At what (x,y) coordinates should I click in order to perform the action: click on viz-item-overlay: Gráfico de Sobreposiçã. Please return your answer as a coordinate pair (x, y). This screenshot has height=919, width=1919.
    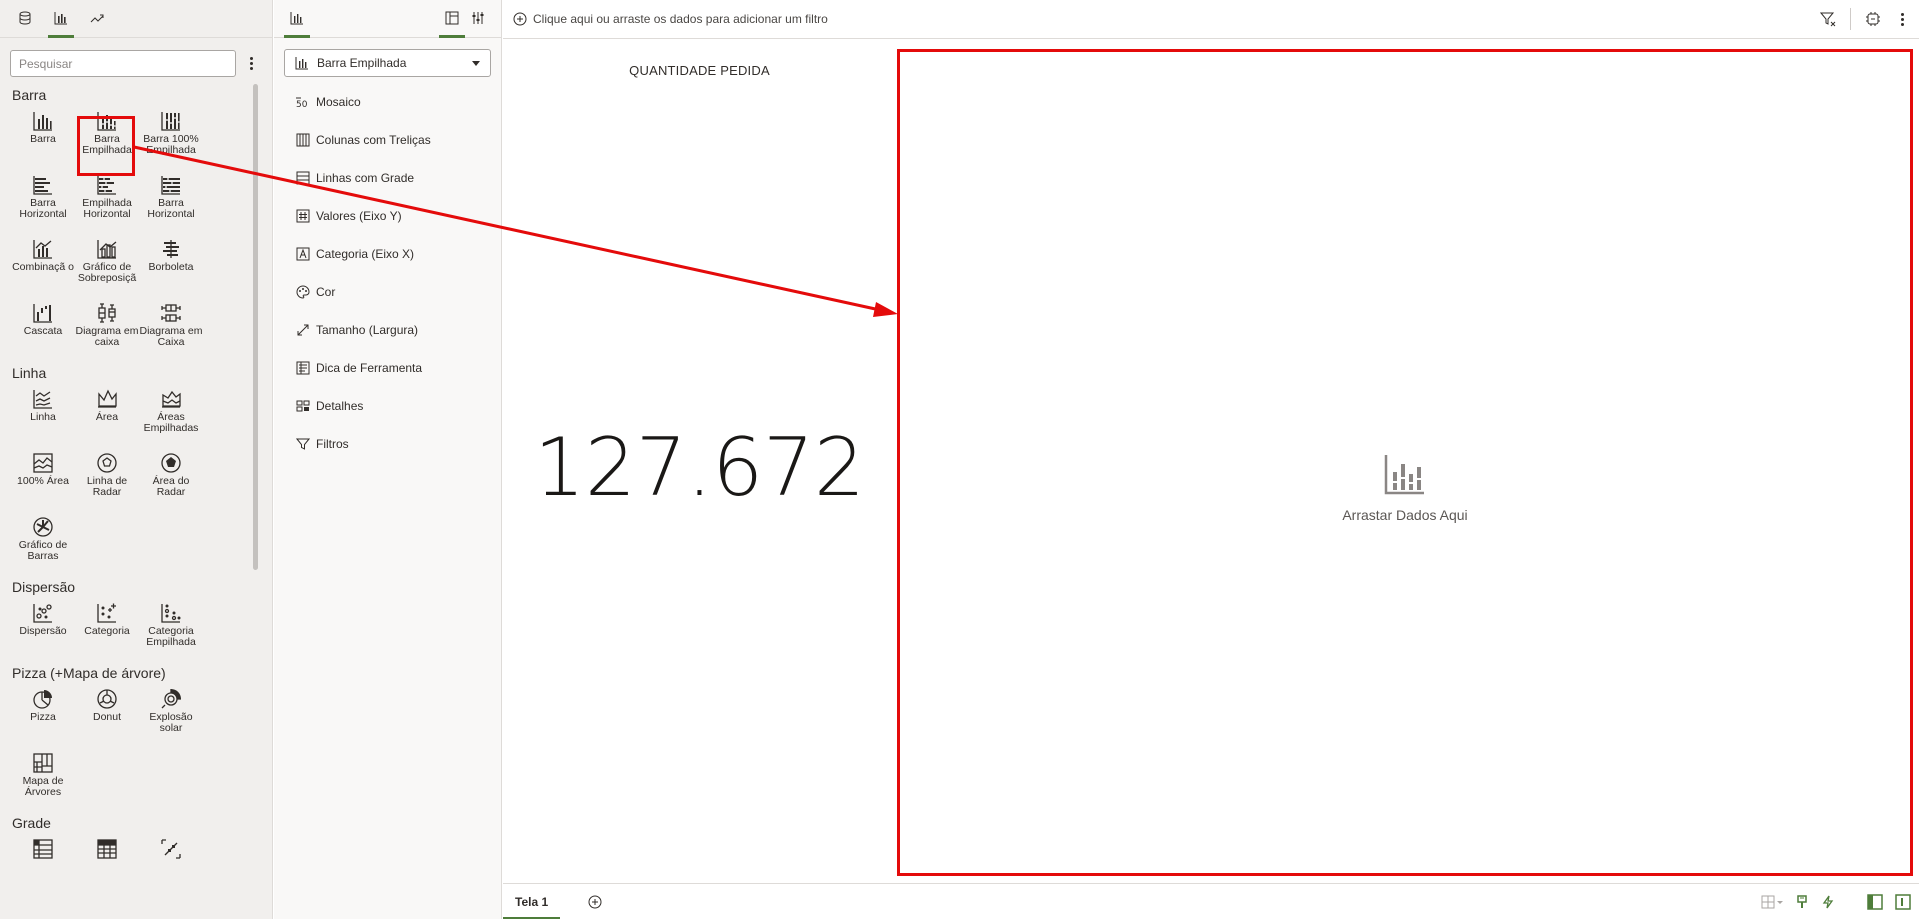
    Looking at the image, I should click on (107, 266).